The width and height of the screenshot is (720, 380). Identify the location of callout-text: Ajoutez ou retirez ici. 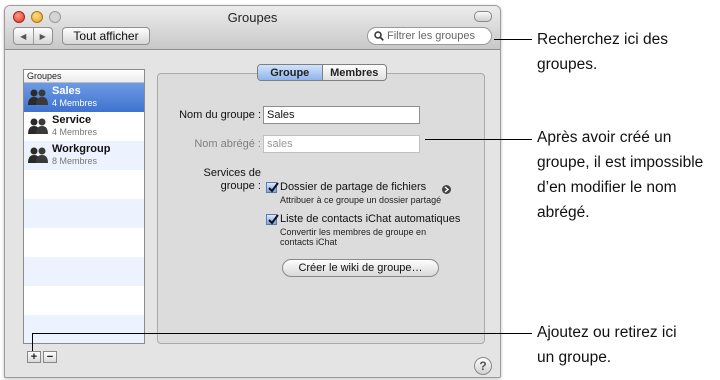
(607, 332).